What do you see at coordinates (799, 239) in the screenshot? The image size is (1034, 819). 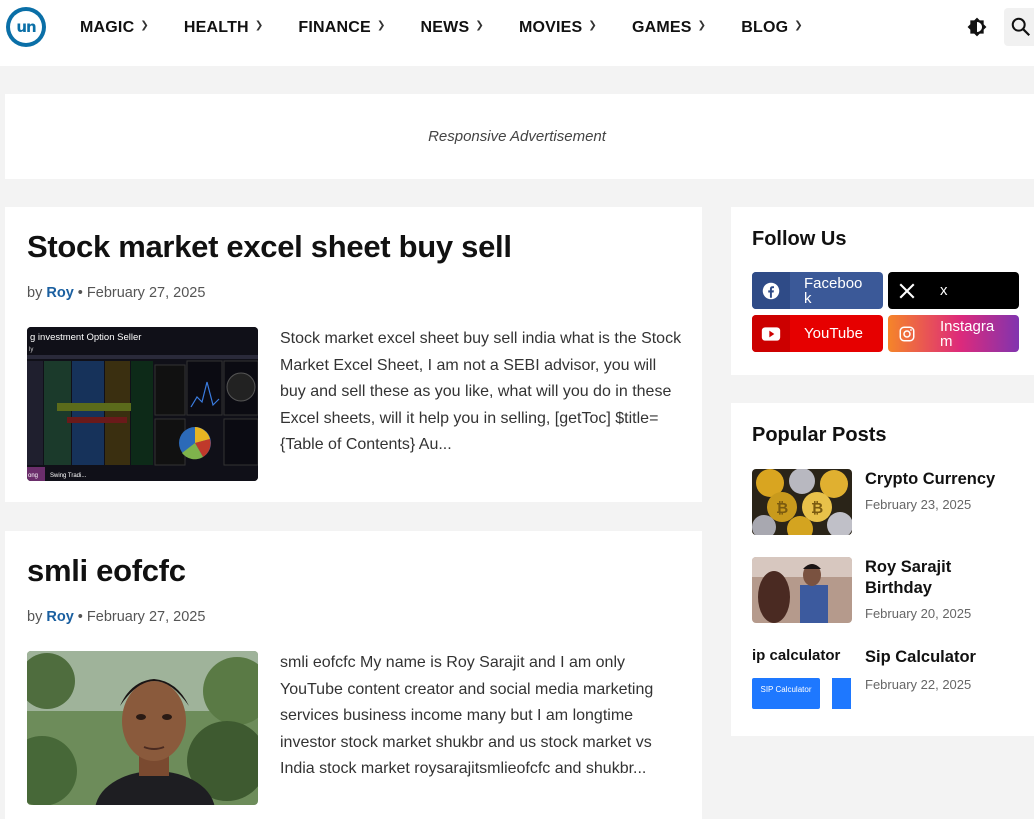 I see `follow-title: Follow Us` at bounding box center [799, 239].